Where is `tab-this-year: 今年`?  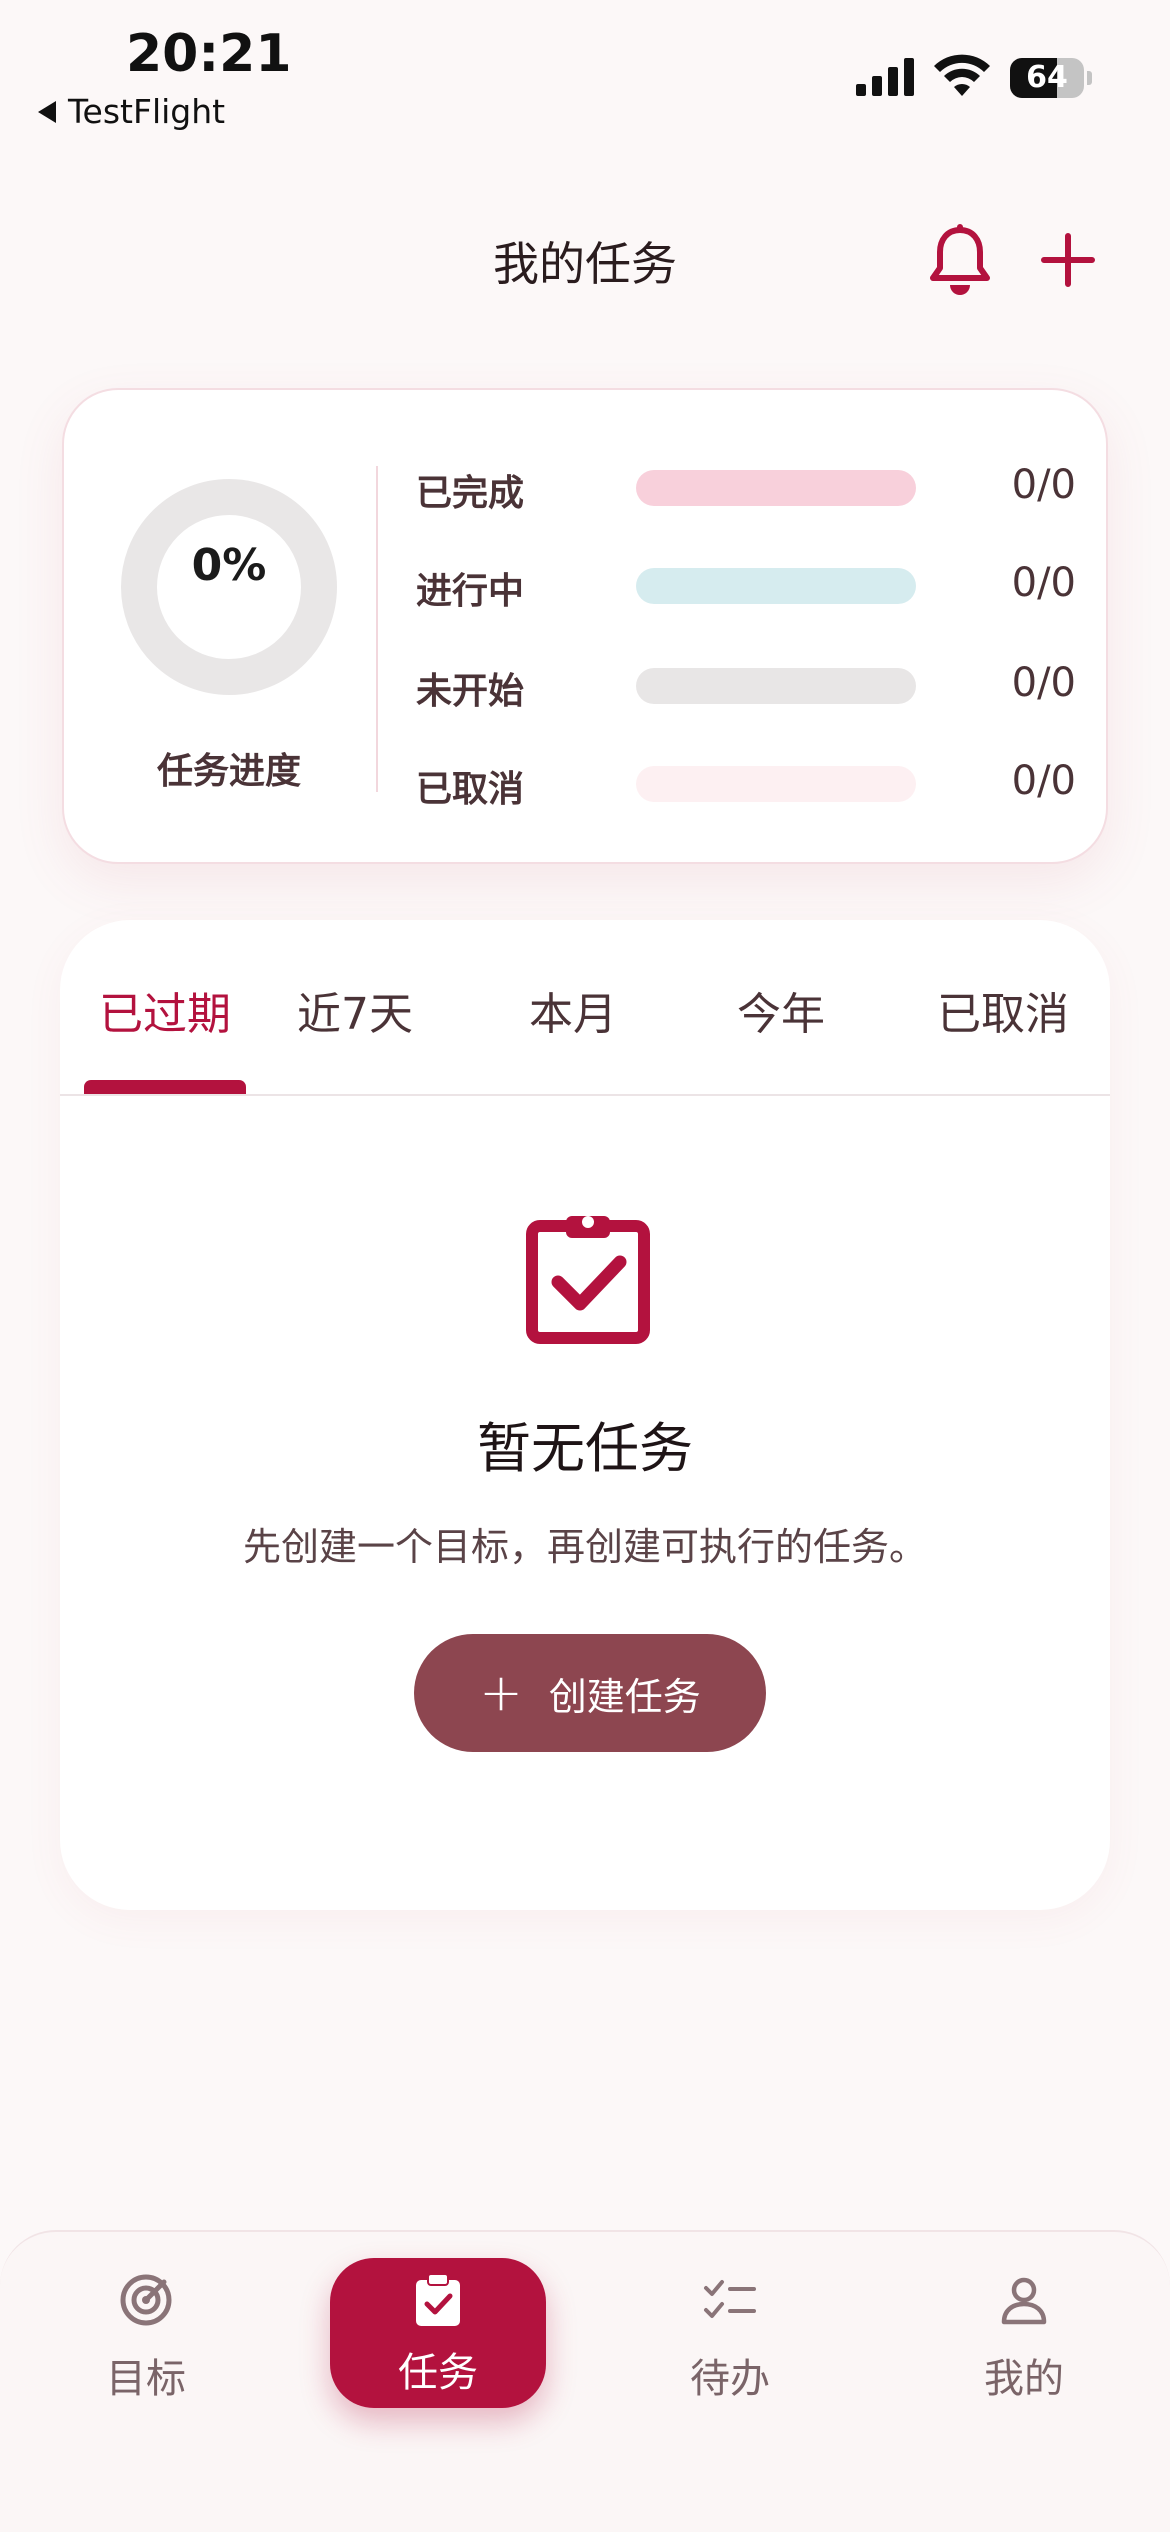 tab-this-year: 今年 is located at coordinates (781, 1009).